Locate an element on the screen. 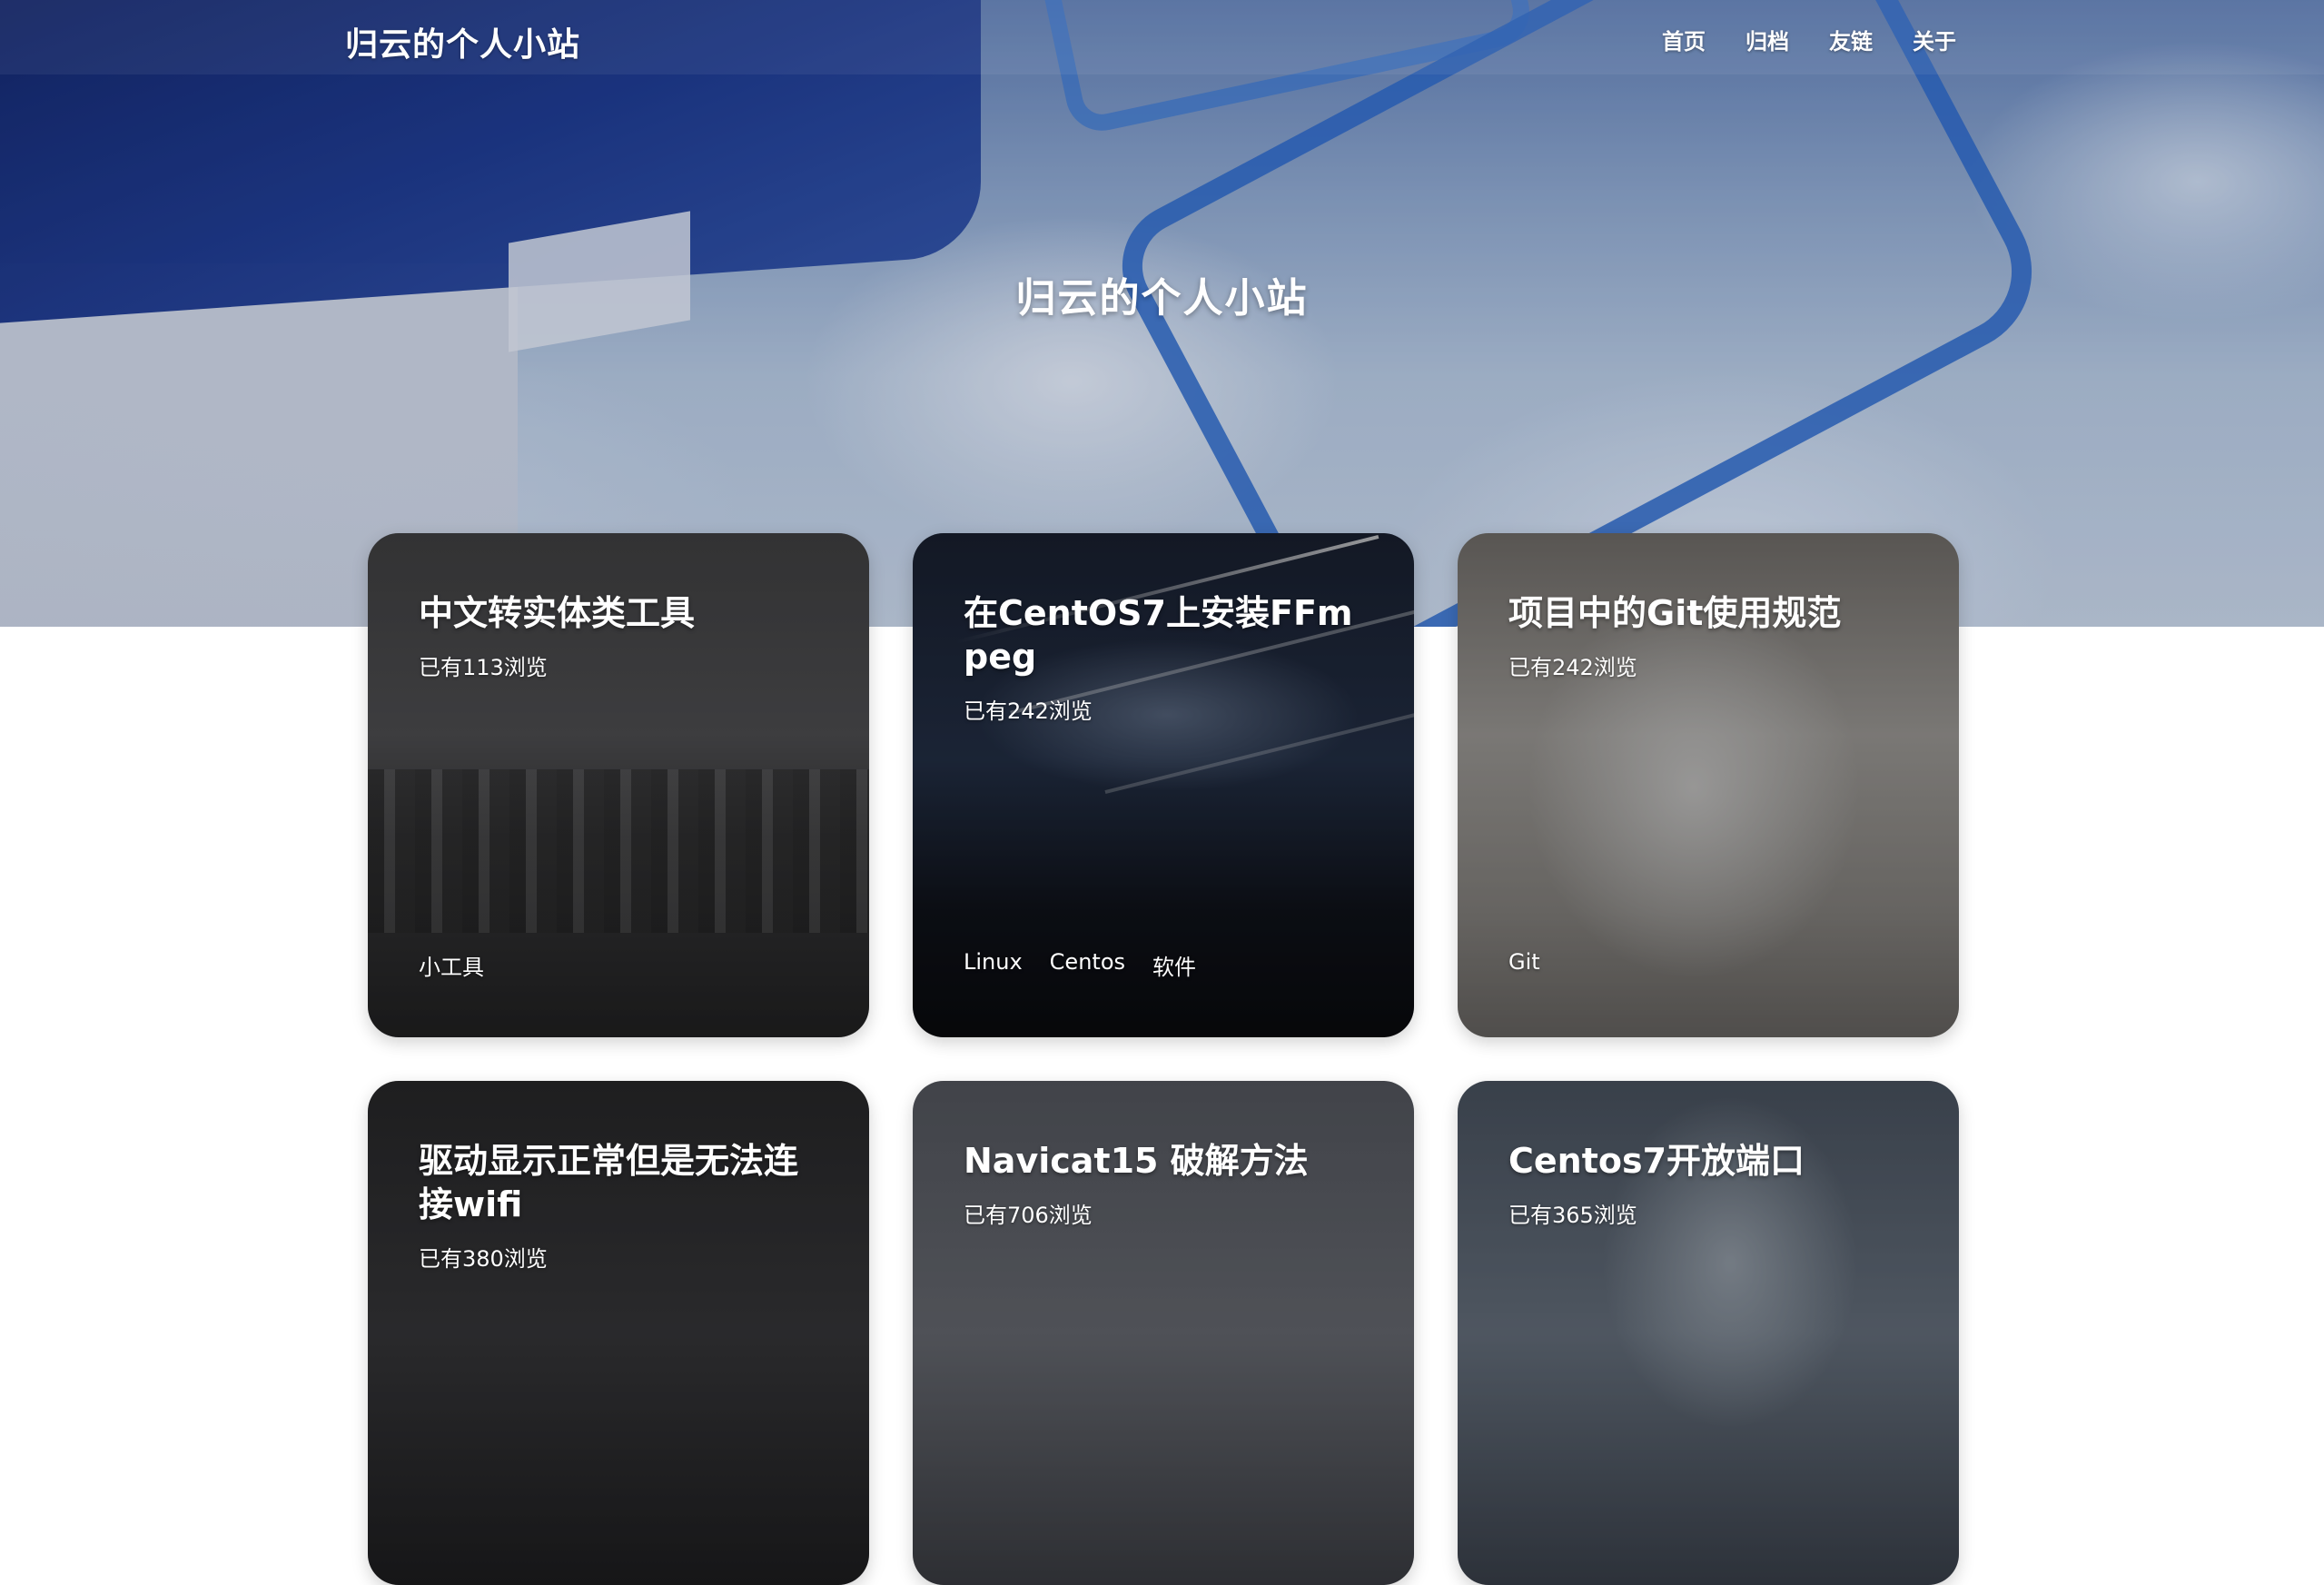 Image resolution: width=2324 pixels, height=1585 pixels. post-tag: 小工具 is located at coordinates (451, 965).